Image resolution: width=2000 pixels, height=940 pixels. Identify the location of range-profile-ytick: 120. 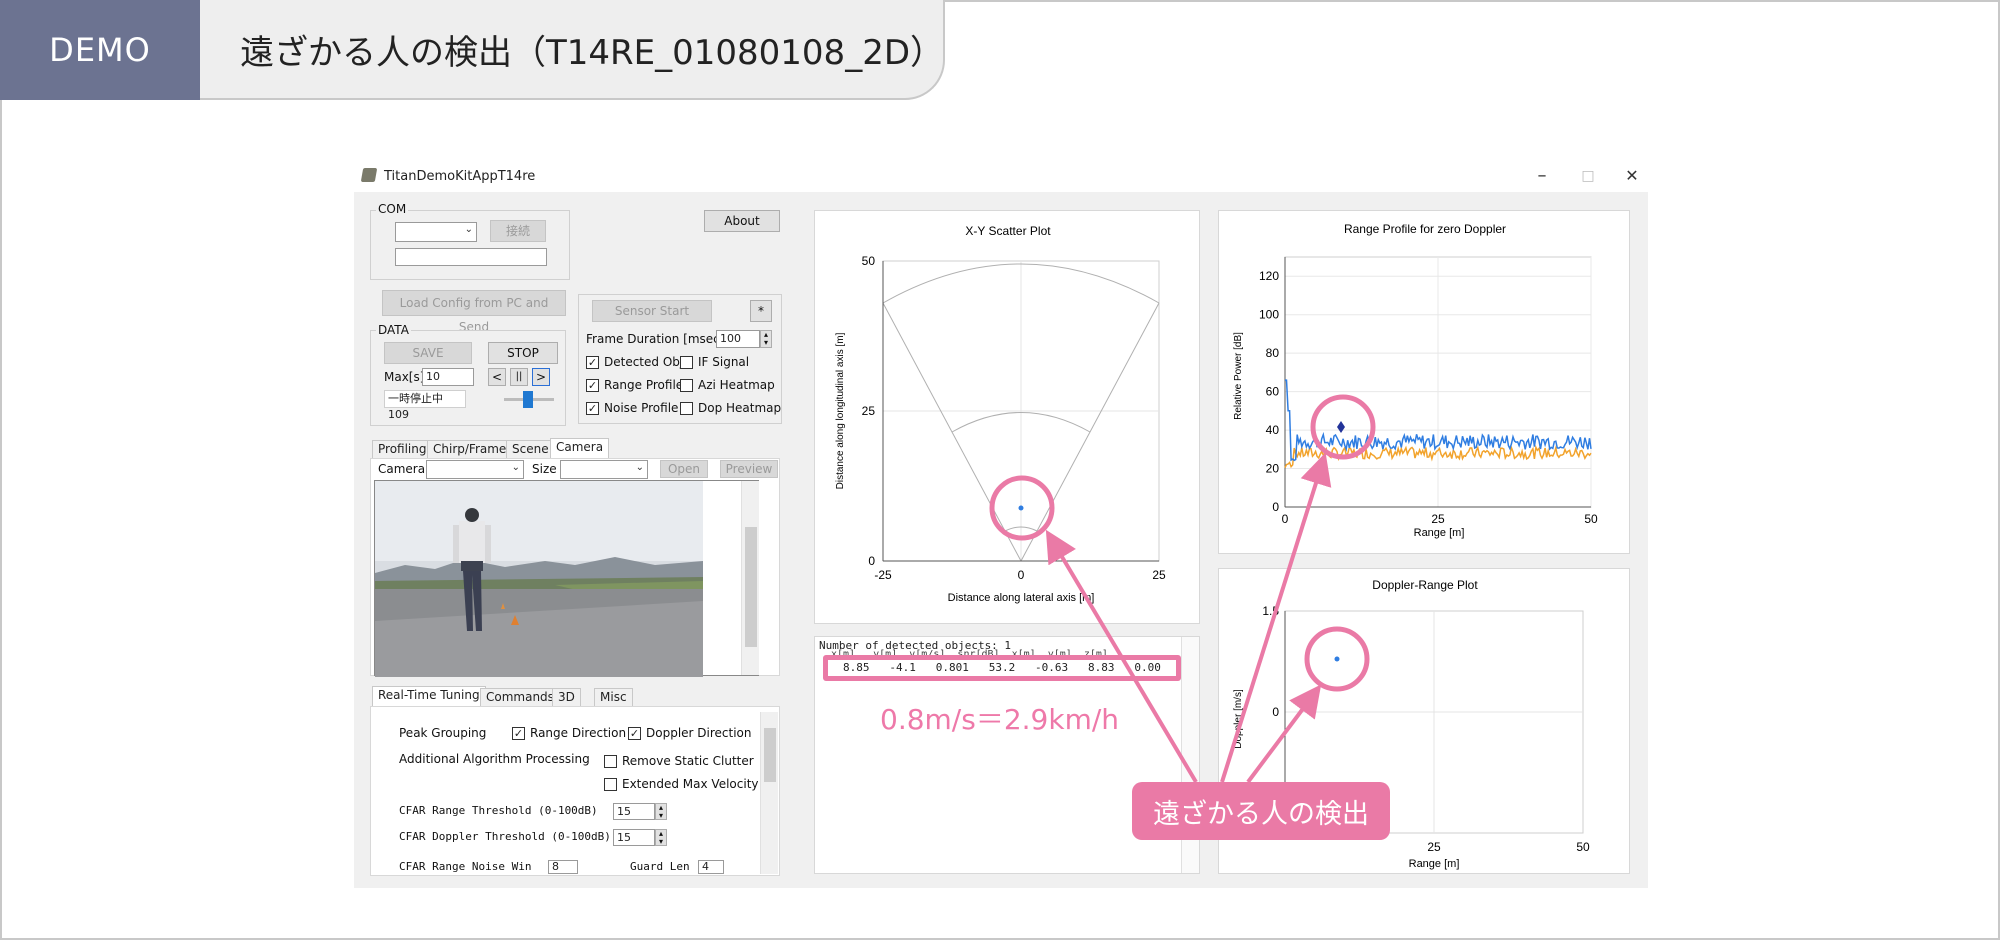
(1269, 276).